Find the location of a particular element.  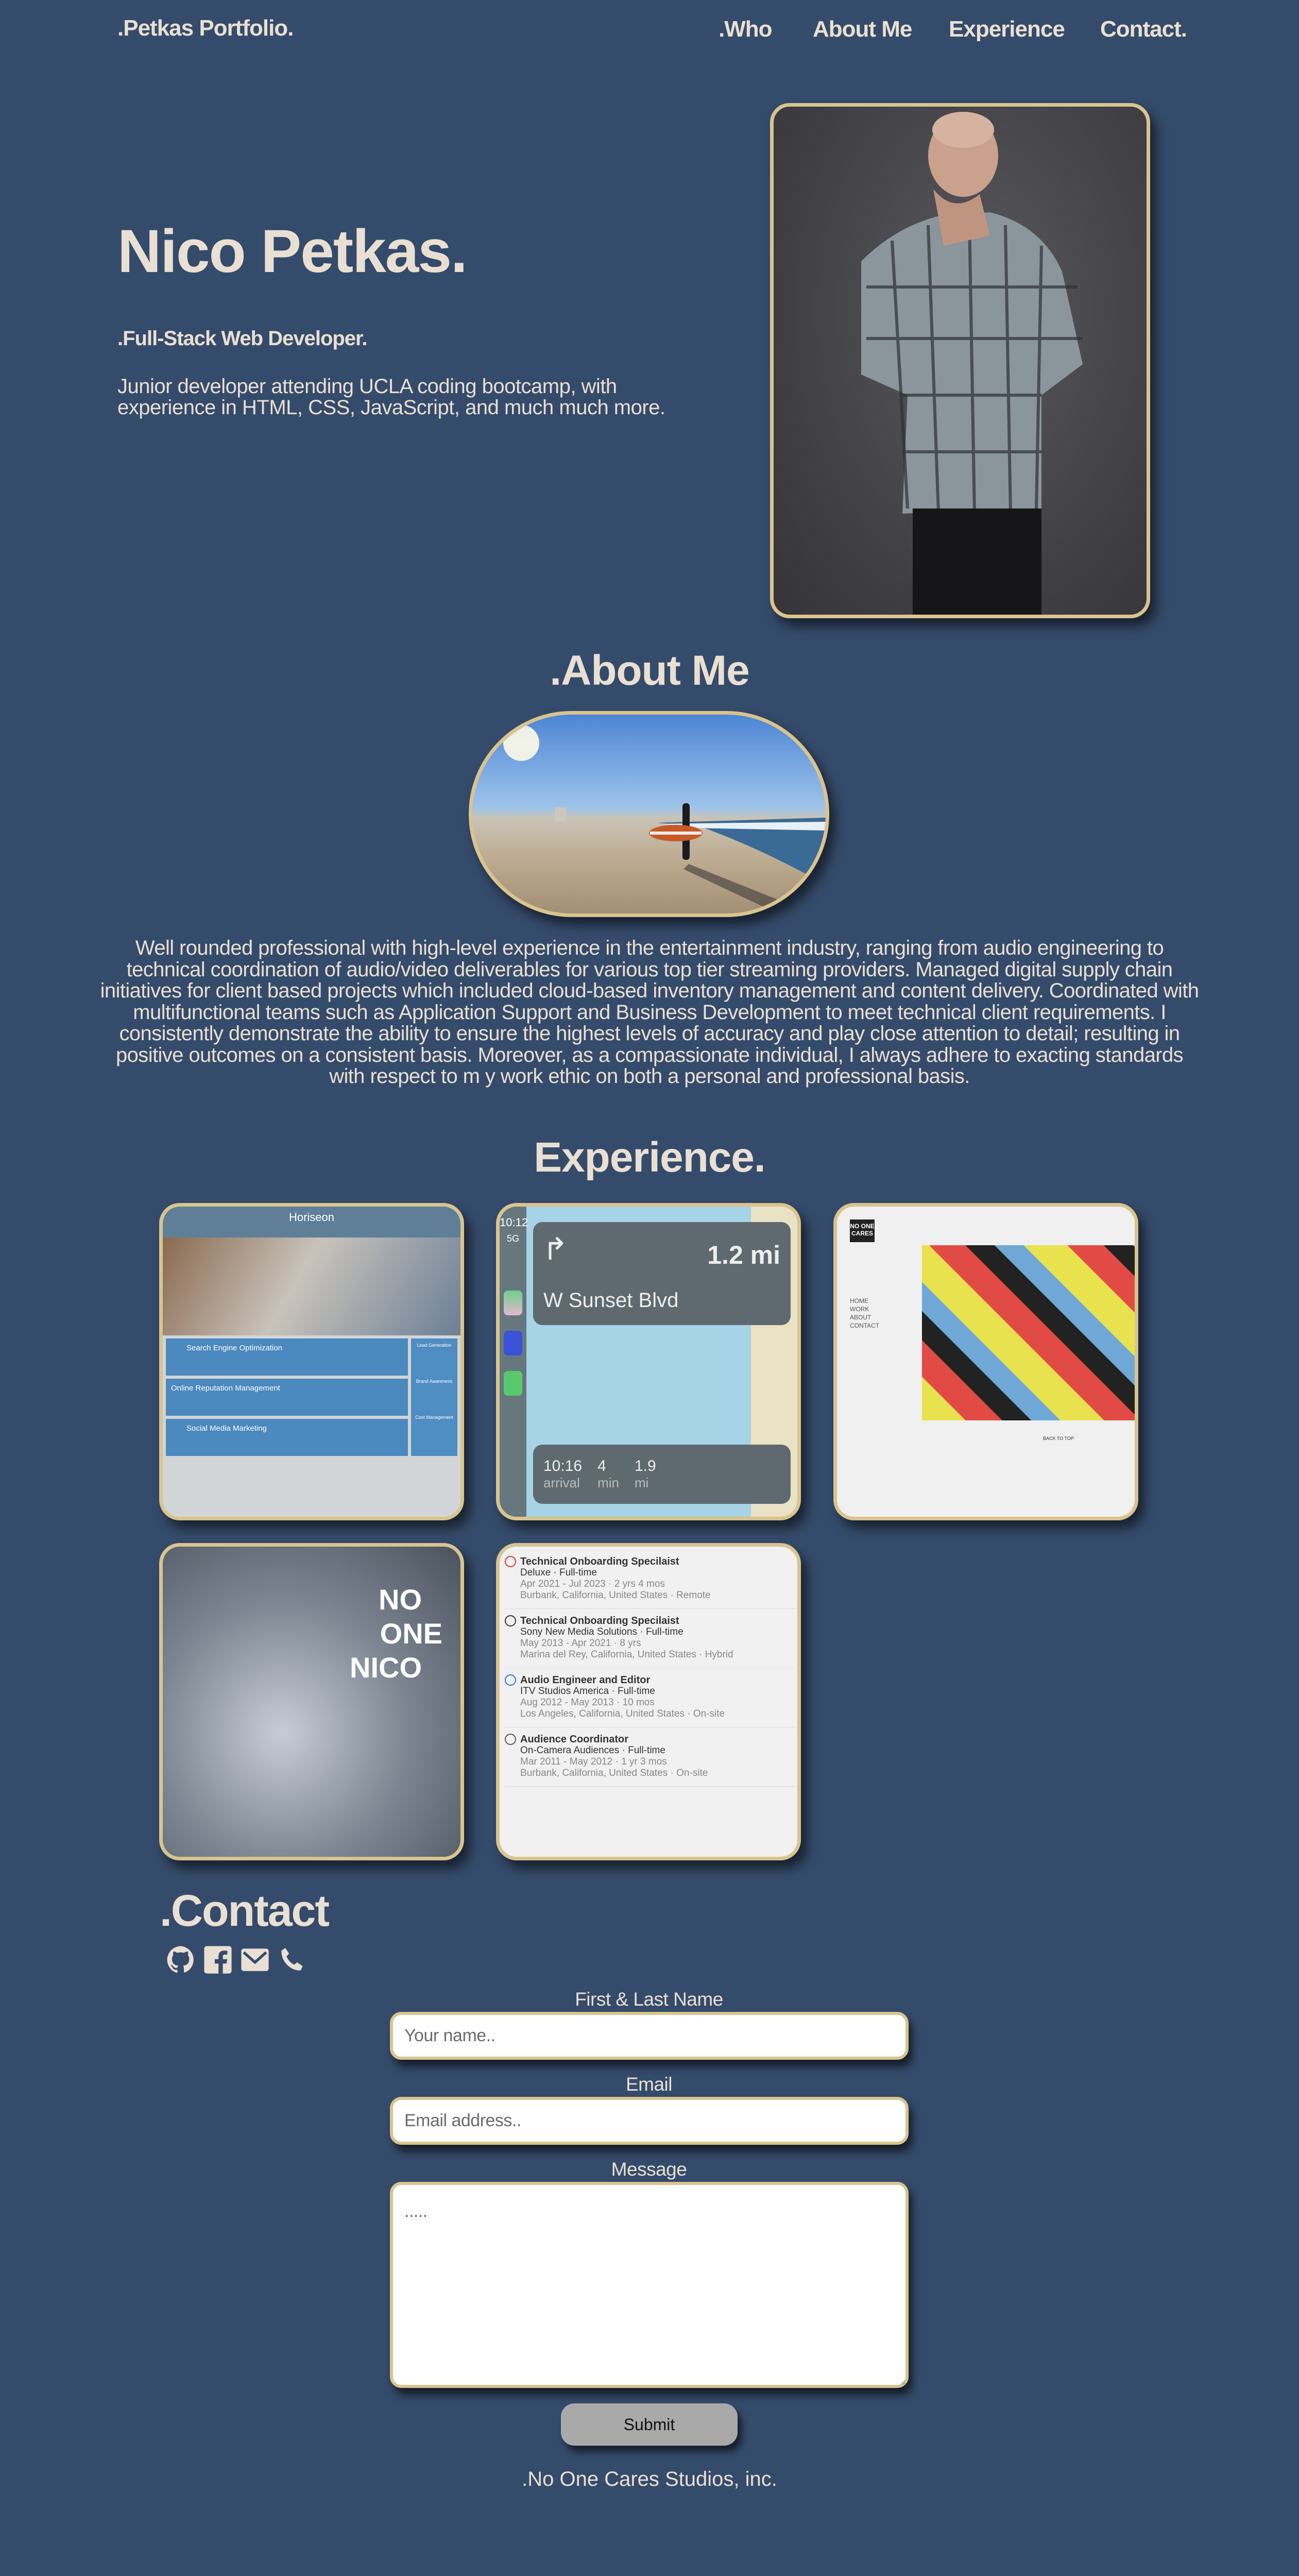

job-dates: Apr 2021 - Jul 2023 · 2 yrs 4 mos is located at coordinates (592, 1584).